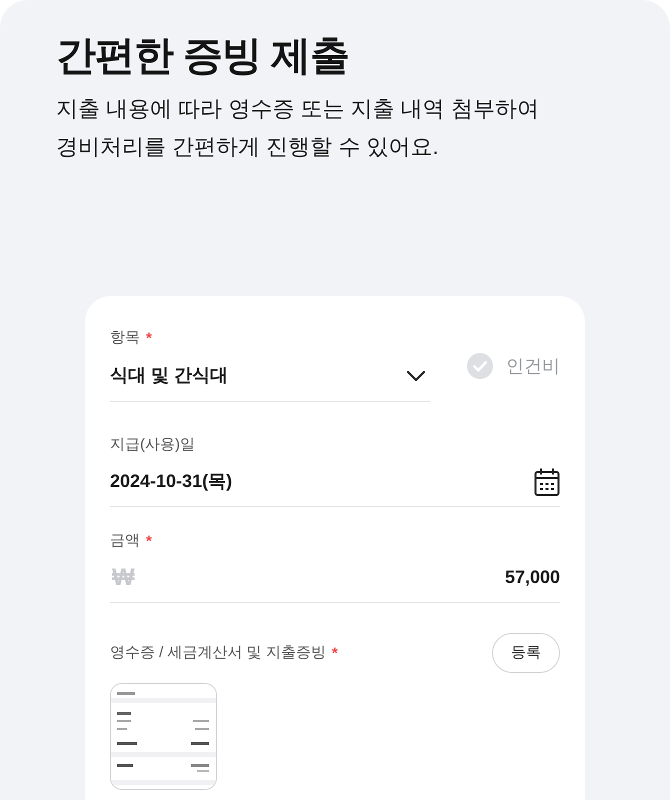 Image resolution: width=670 pixels, height=800 pixels. Describe the element at coordinates (270, 376) in the screenshot. I see `category-select: 식대 및 간식대` at that location.